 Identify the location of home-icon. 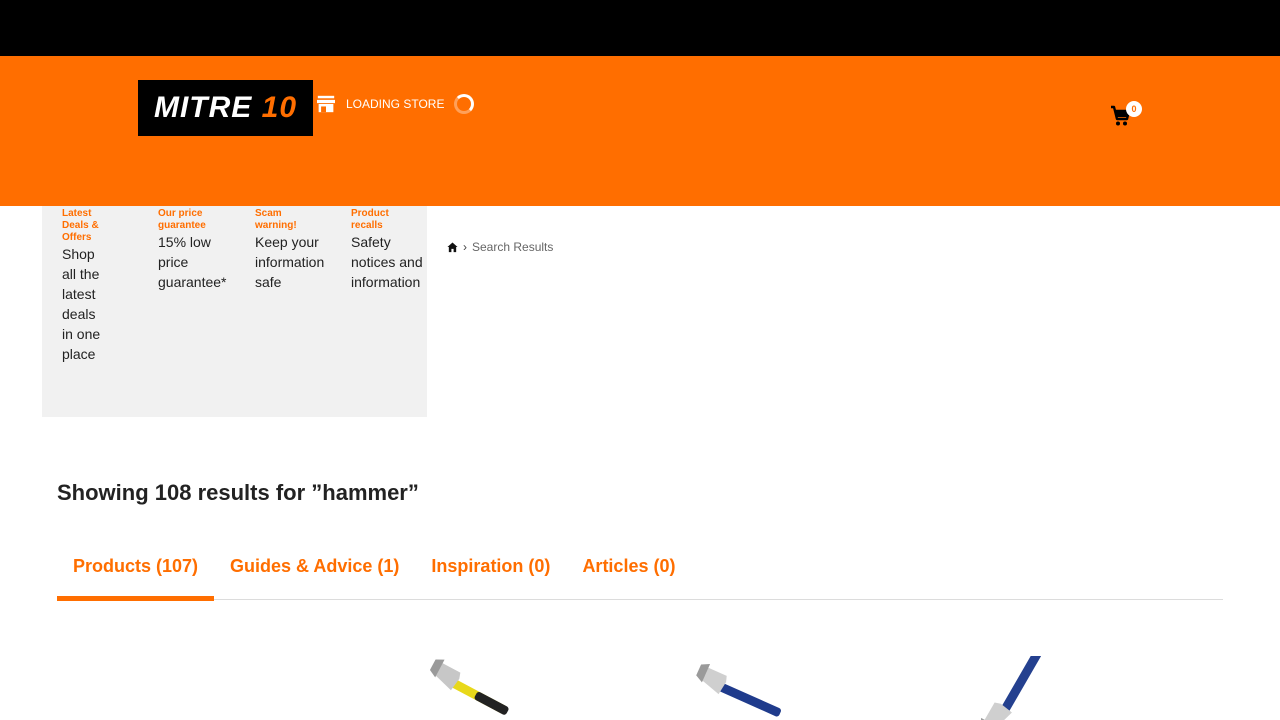
(452, 247).